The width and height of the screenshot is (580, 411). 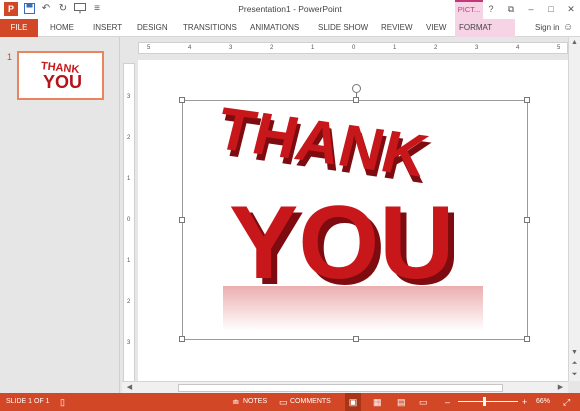 I want to click on thumbnail-text-you: YOU, so click(x=62, y=82).